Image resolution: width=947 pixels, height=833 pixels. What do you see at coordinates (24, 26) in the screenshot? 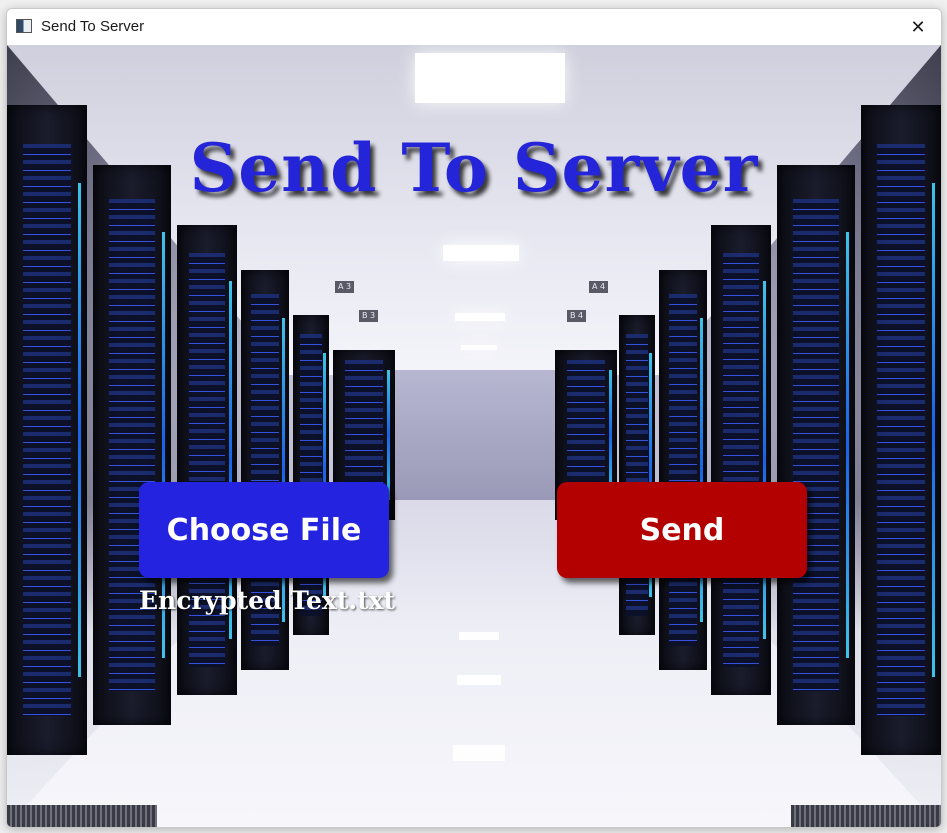
I see `app-window-icon` at bounding box center [24, 26].